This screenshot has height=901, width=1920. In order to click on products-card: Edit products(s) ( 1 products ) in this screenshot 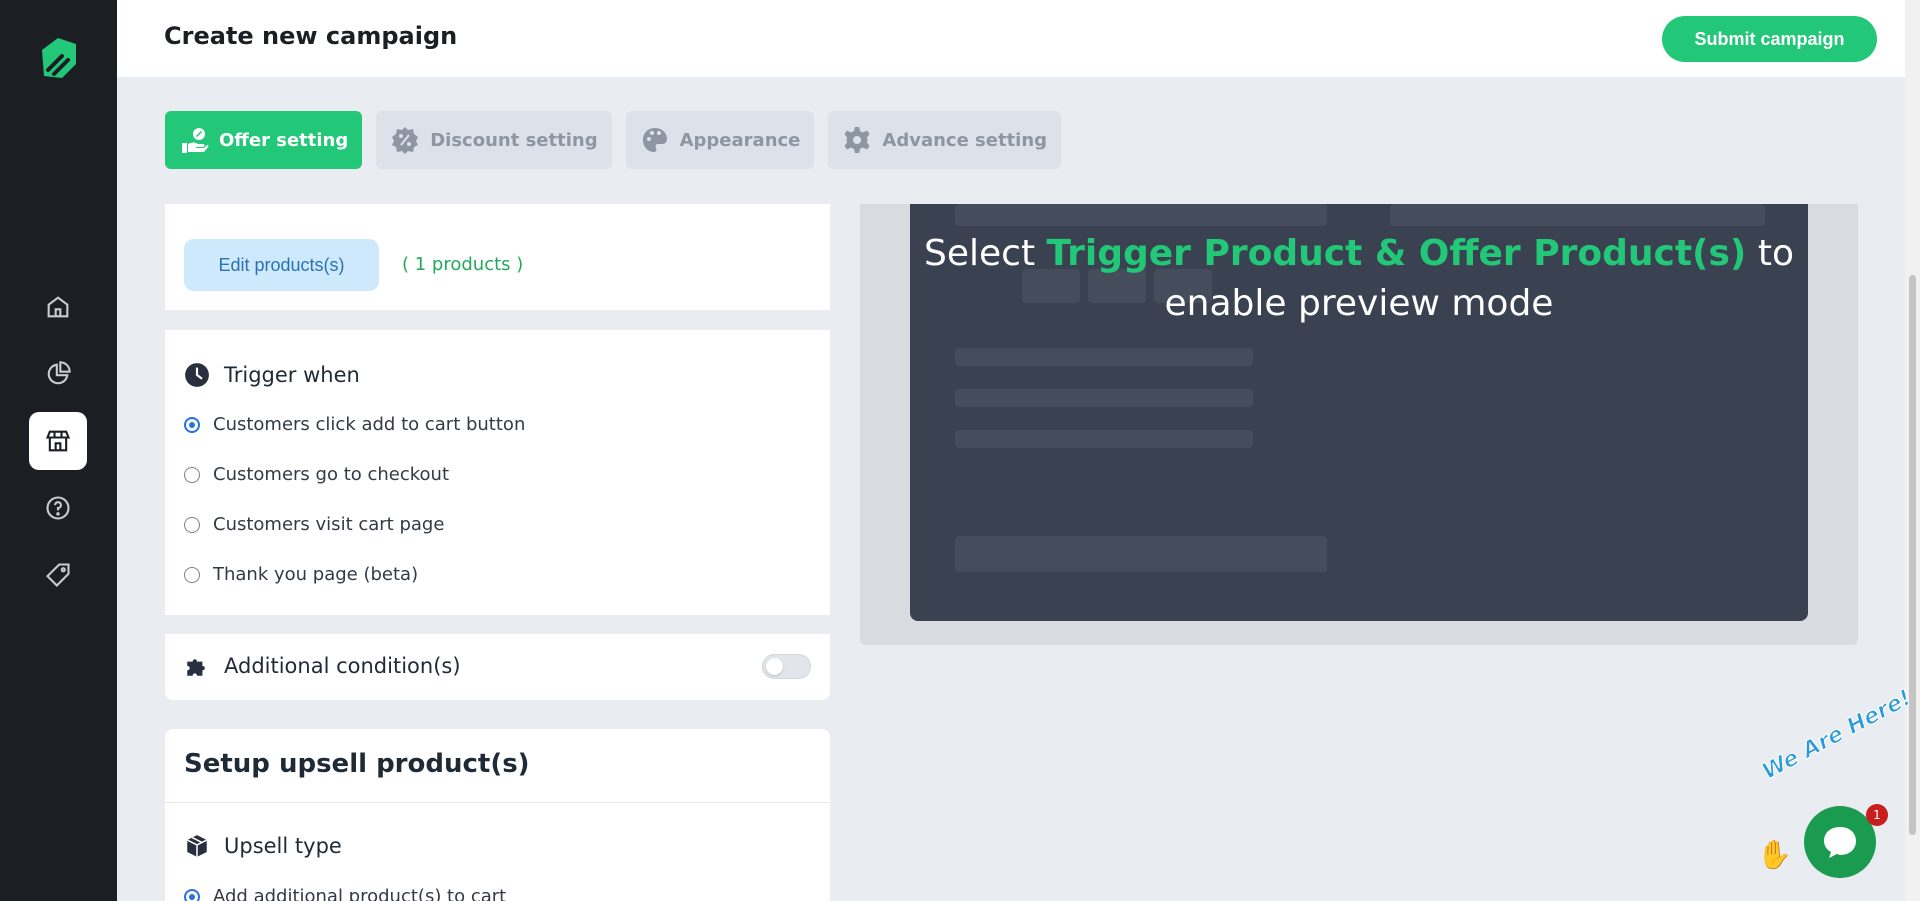, I will do `click(497, 257)`.